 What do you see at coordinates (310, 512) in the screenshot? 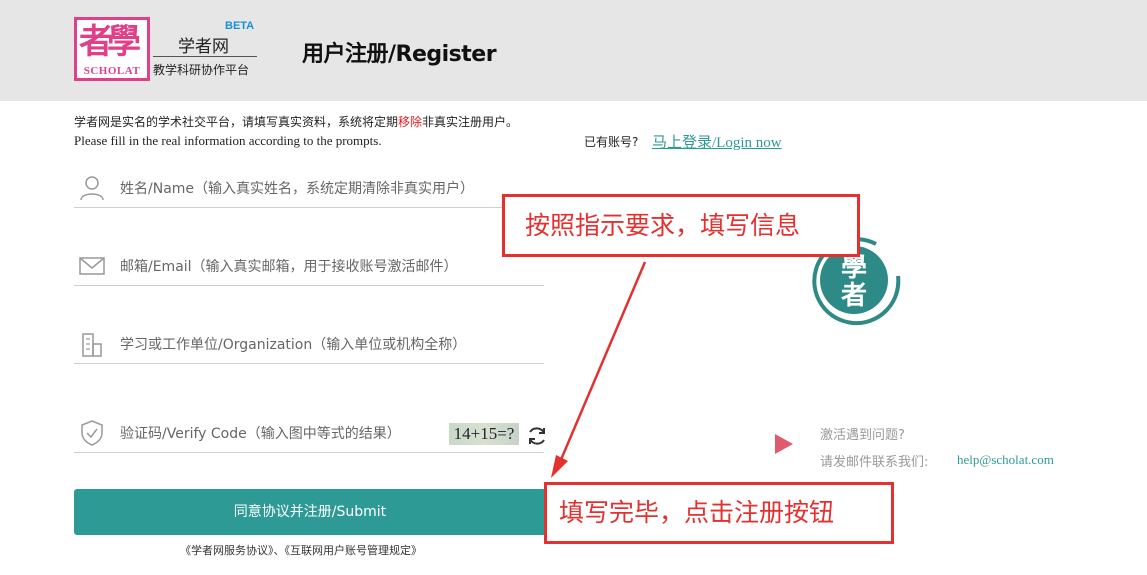
I see `submit-button: 同意协议并注册/Submit` at bounding box center [310, 512].